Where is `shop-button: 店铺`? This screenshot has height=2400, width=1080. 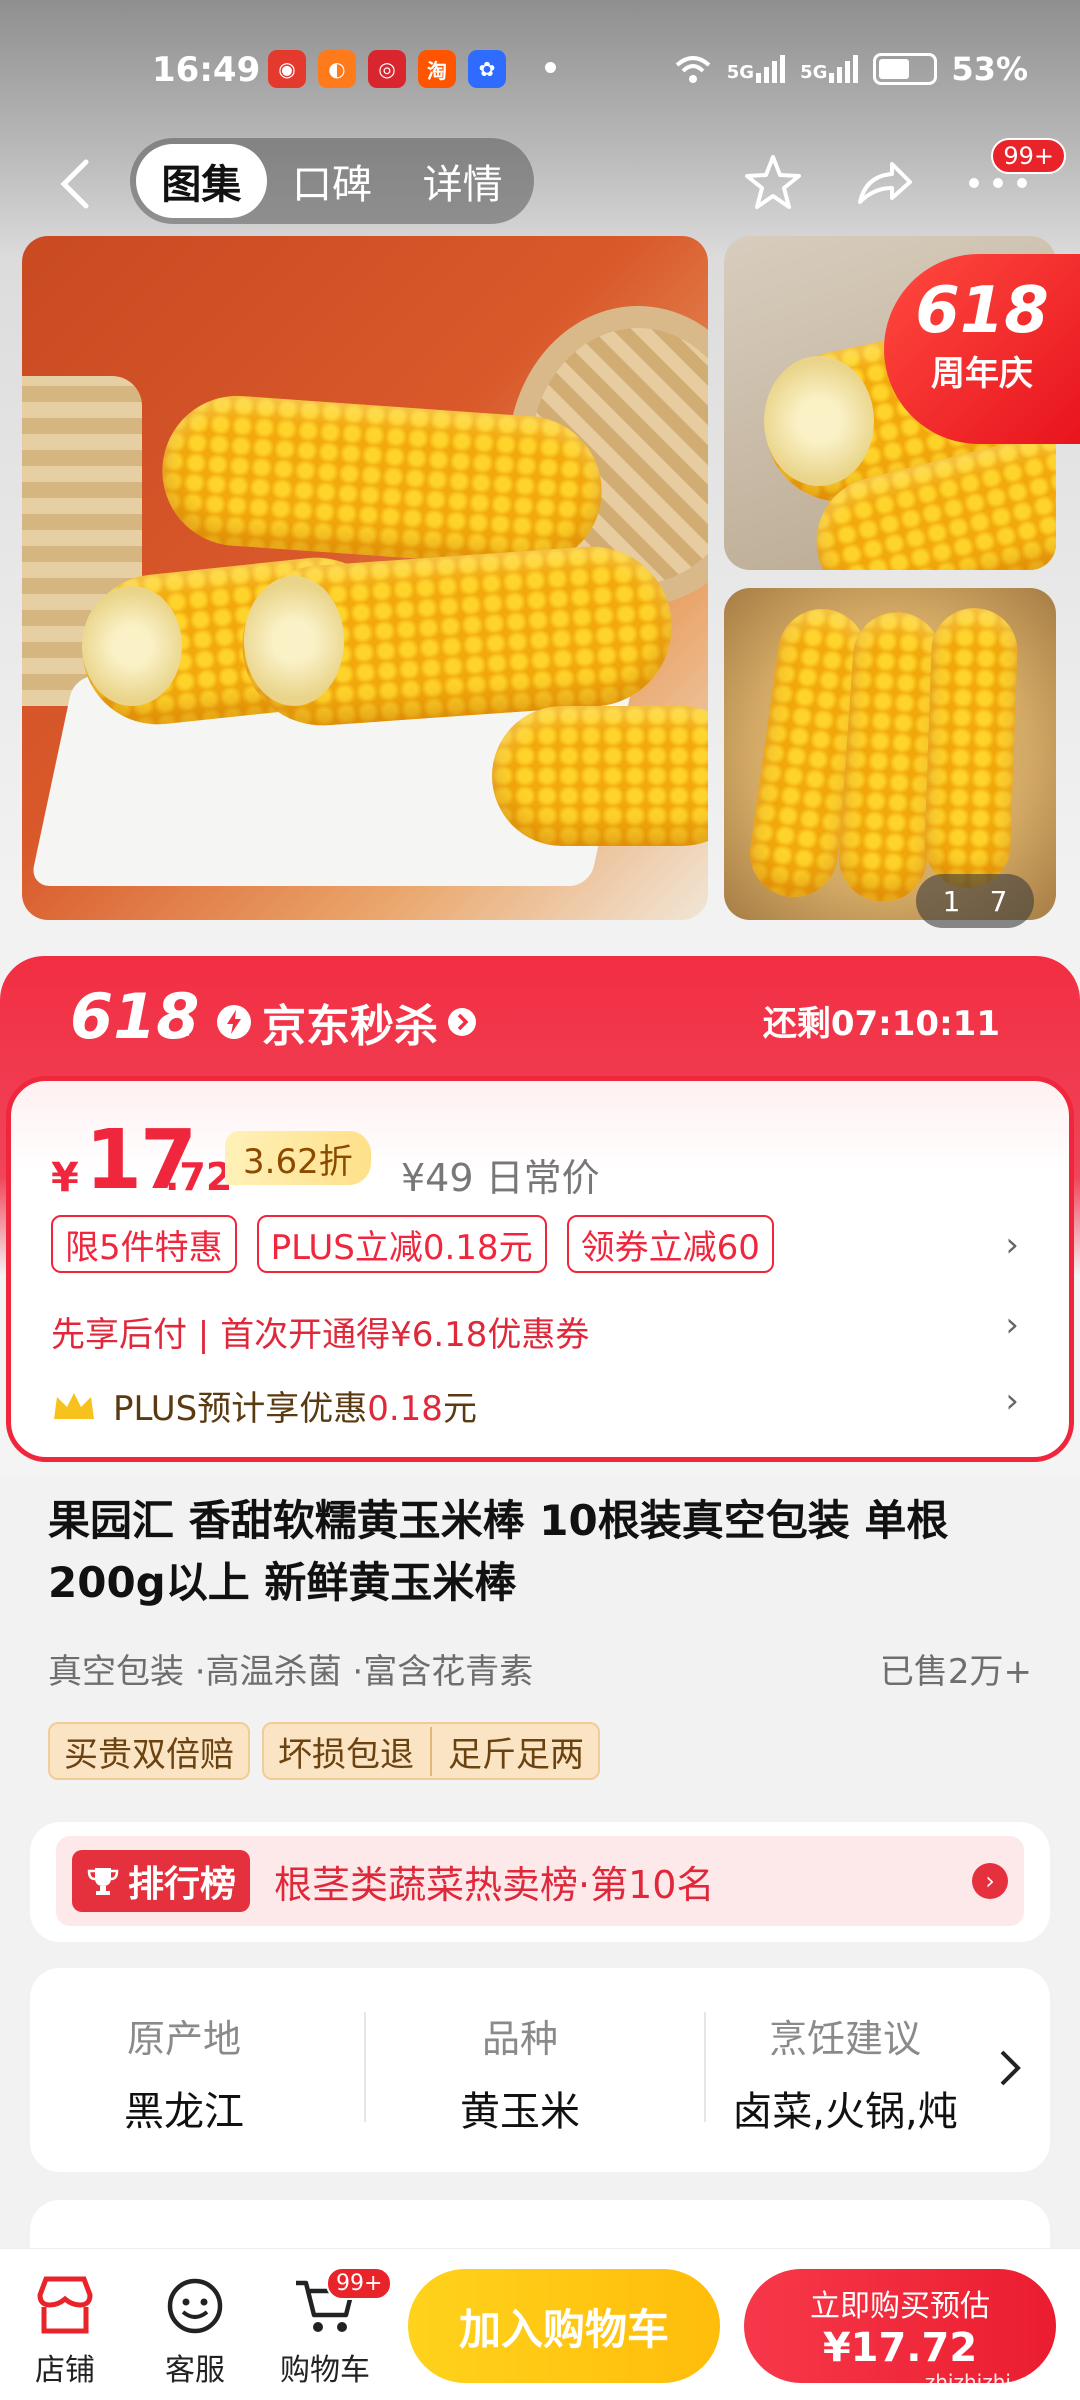
shop-button: 店铺 is located at coordinates (65, 2328).